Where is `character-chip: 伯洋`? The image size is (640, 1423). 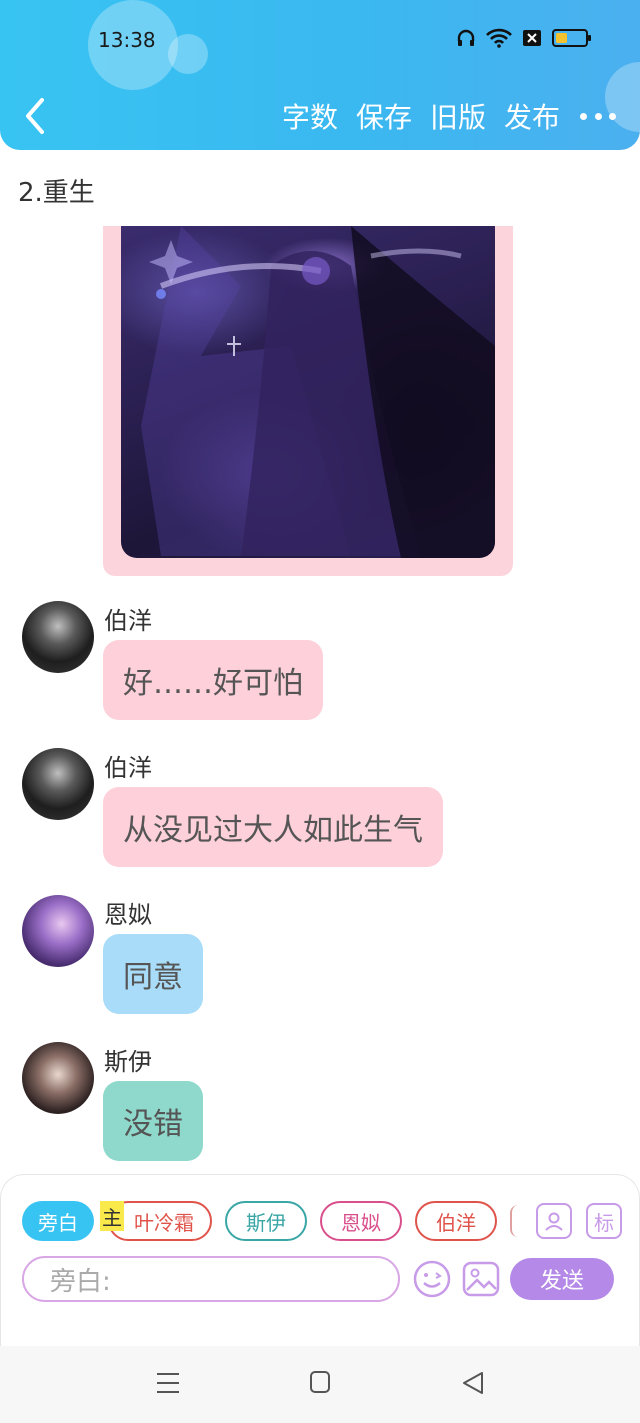
character-chip: 伯洋 is located at coordinates (456, 1221).